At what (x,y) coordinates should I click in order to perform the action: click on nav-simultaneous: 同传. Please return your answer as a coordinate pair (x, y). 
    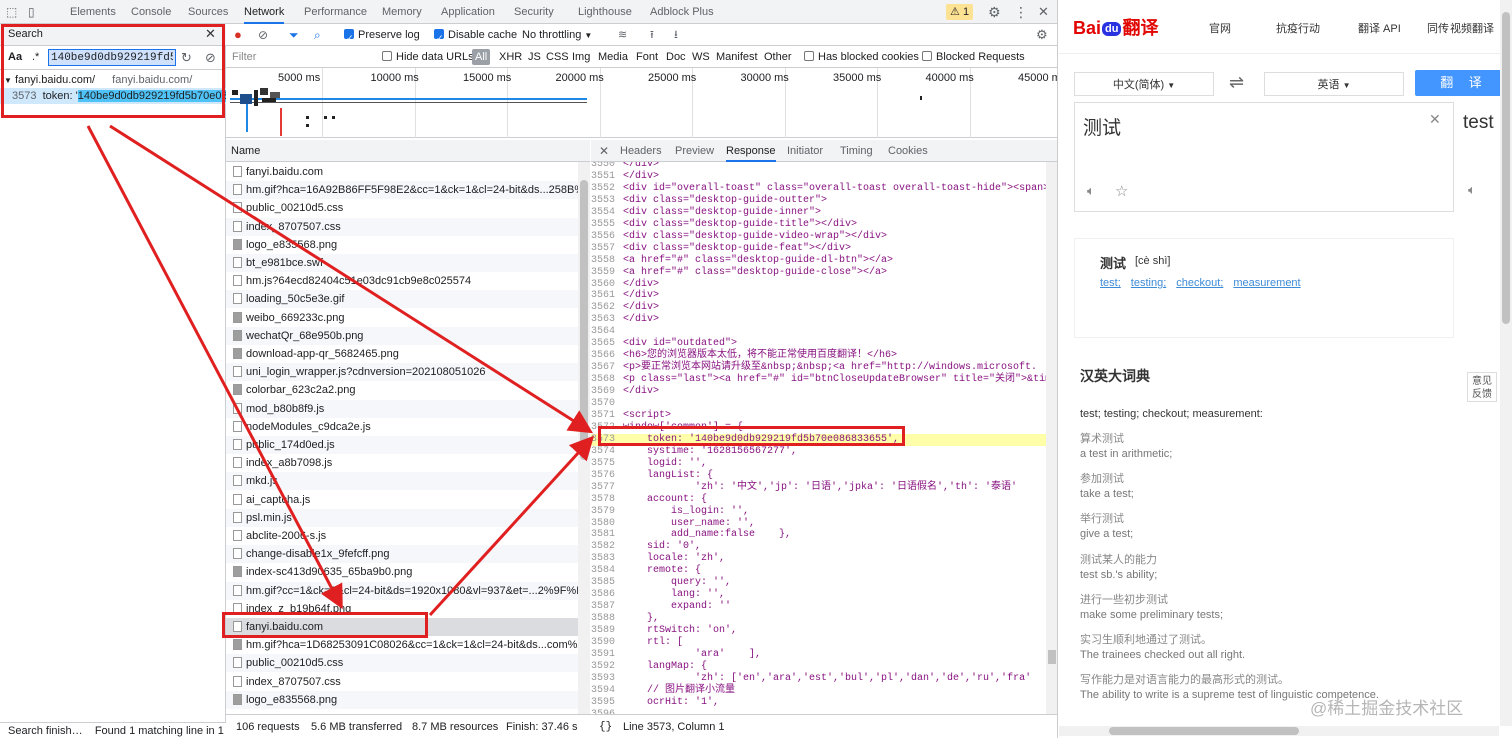
    Looking at the image, I should click on (1438, 28).